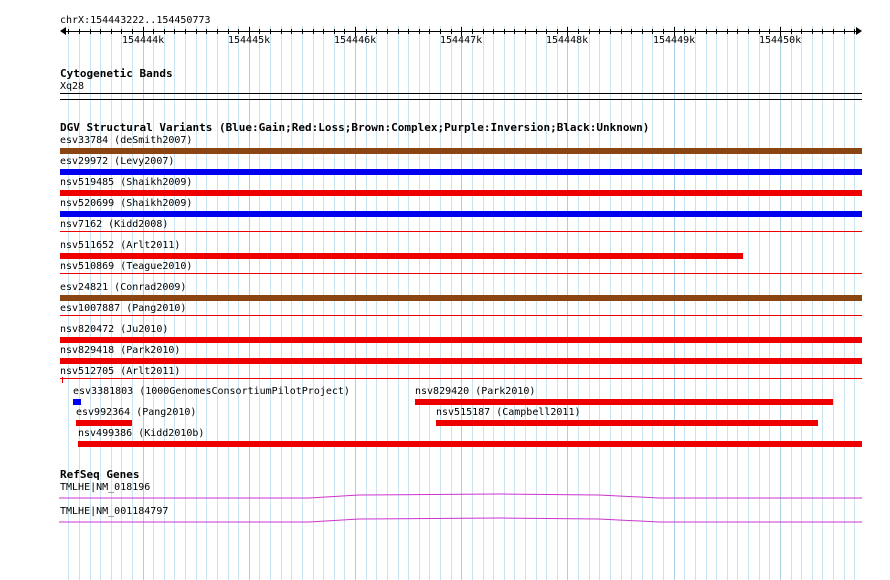  I want to click on refseq-track-title: RefSeq Genes, so click(99, 475).